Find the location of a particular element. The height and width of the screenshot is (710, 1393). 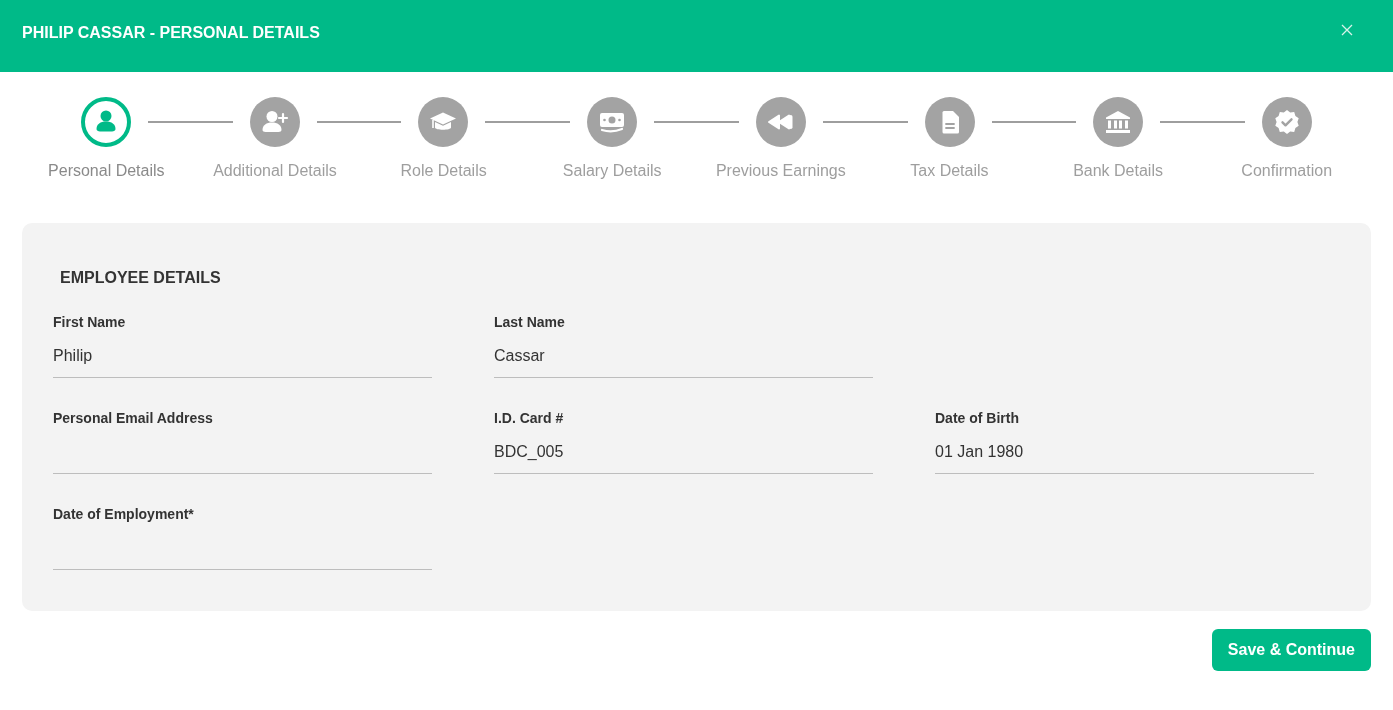

step-label: Tax Details is located at coordinates (949, 171).